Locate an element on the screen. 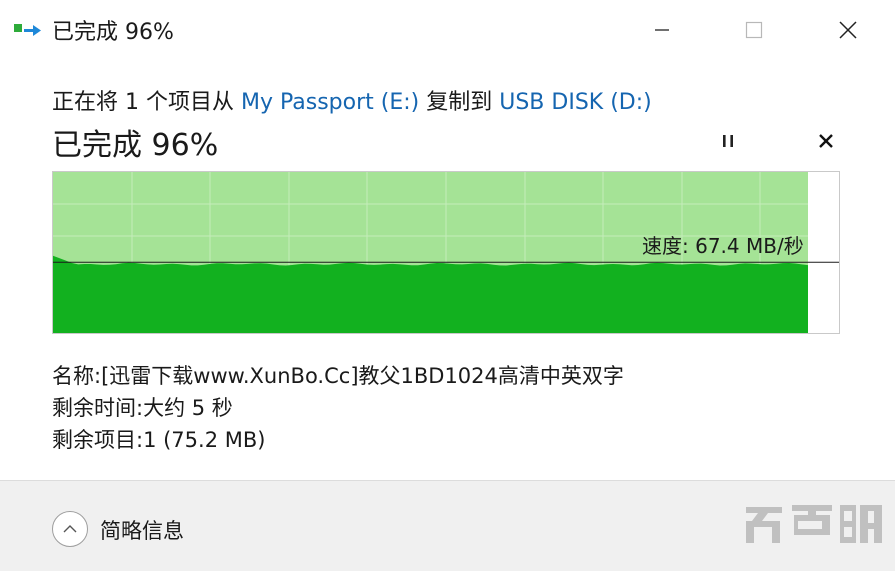 The width and height of the screenshot is (895, 571). cancel-button is located at coordinates (826, 141).